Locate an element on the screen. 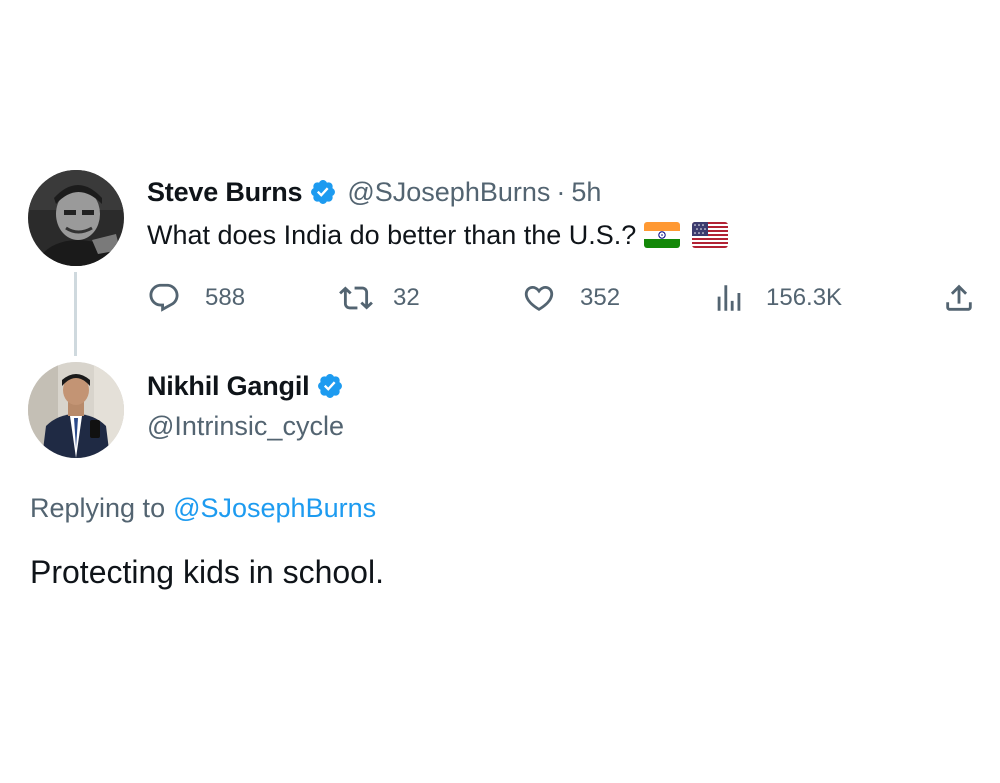  tweet-body: What does India do better than the U.S.? is located at coordinates (392, 234).